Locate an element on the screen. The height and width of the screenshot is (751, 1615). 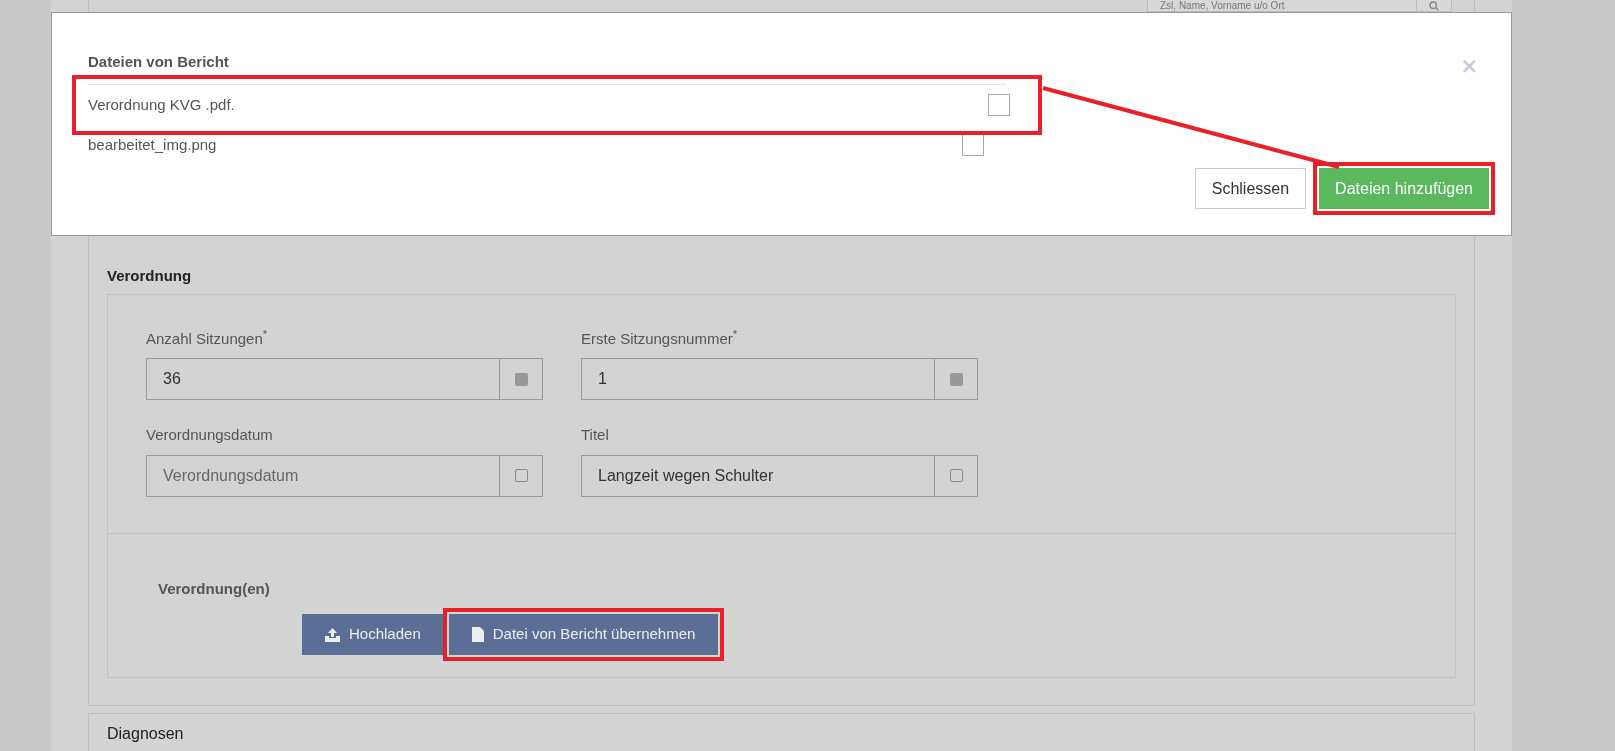
upload-icon is located at coordinates (332, 634).